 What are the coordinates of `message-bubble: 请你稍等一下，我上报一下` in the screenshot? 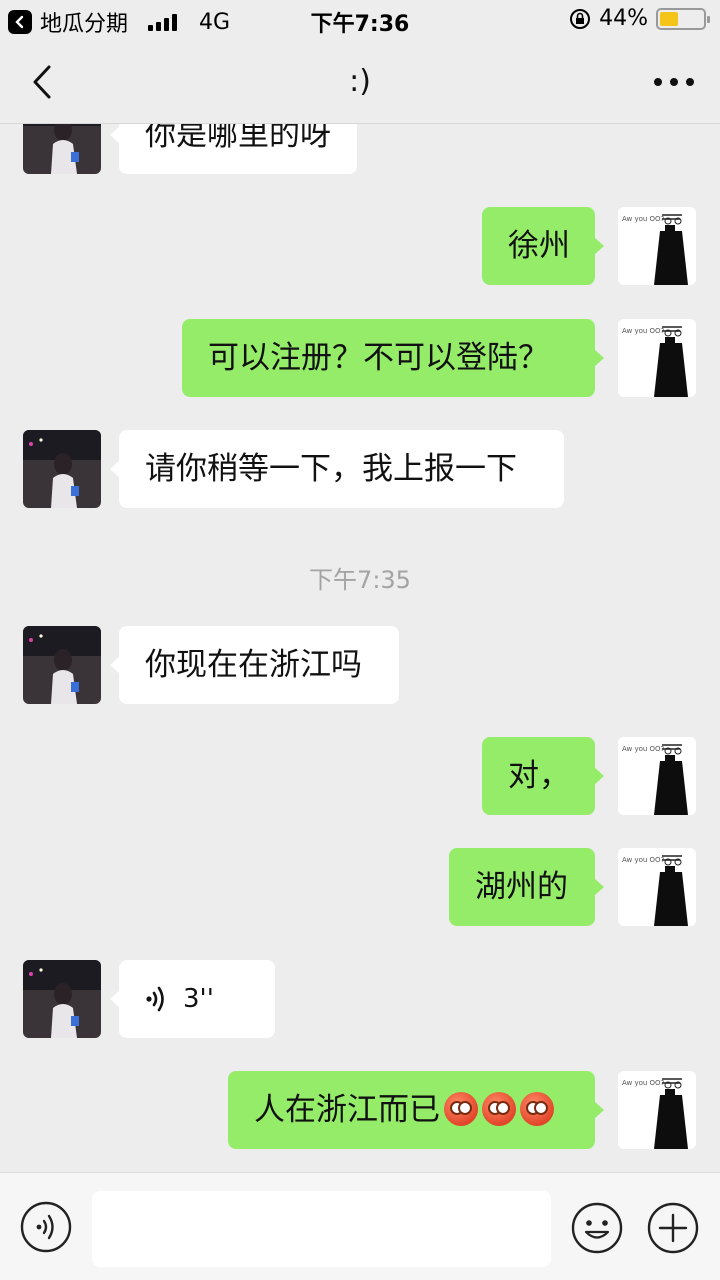 It's located at (337, 469).